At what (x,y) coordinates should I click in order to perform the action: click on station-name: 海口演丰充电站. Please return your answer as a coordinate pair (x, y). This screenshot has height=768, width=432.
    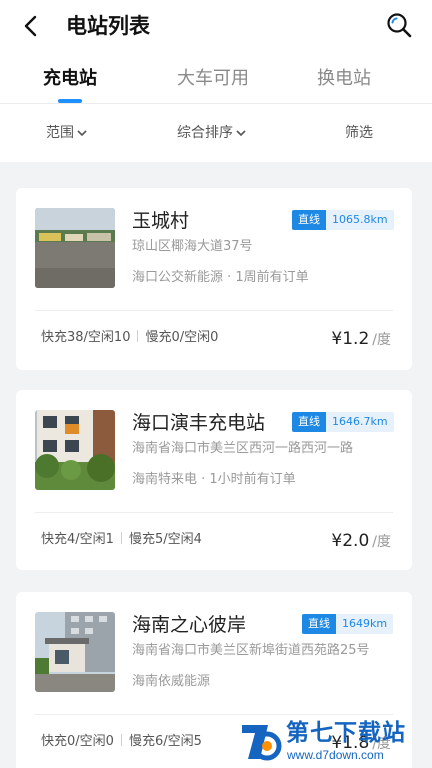
    Looking at the image, I should click on (199, 423).